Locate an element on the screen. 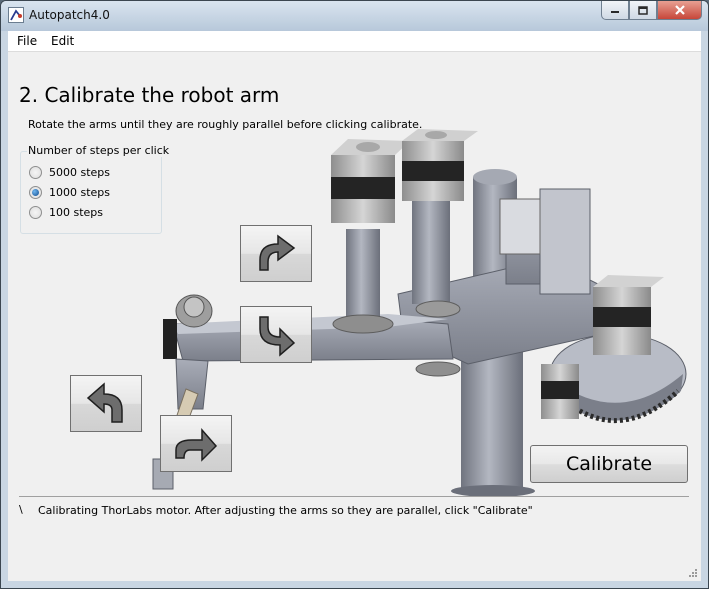 This screenshot has height=589, width=709. rotate-lower-arm-ccw-button is located at coordinates (106, 403).